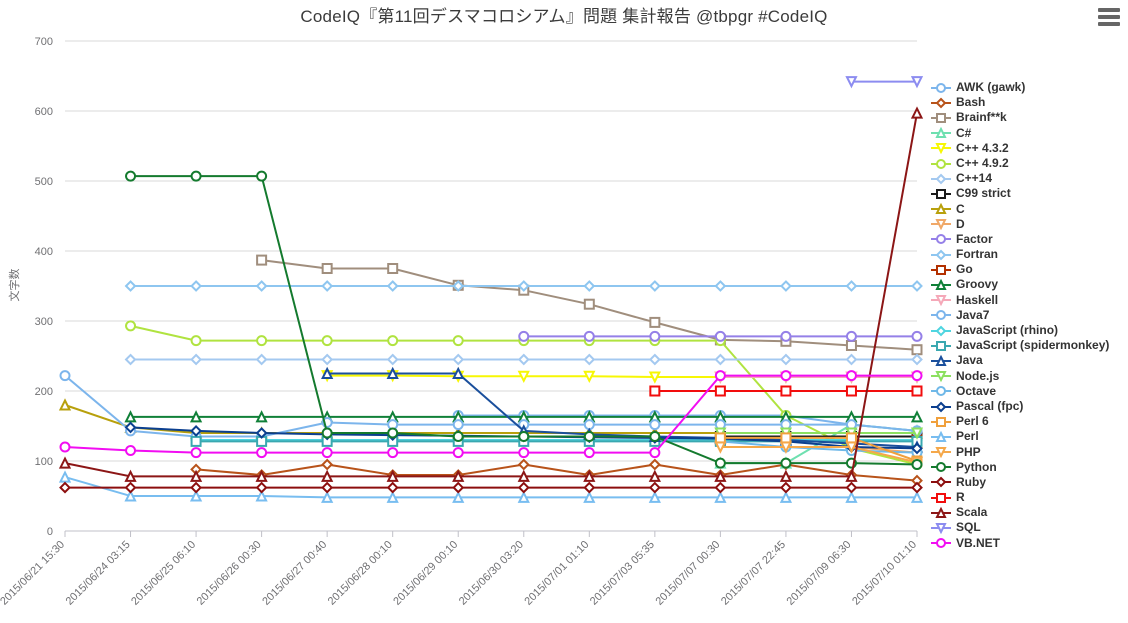 The image size is (1128, 623). Describe the element at coordinates (1028, 436) in the screenshot. I see `legend-item-perl: Perl` at that location.